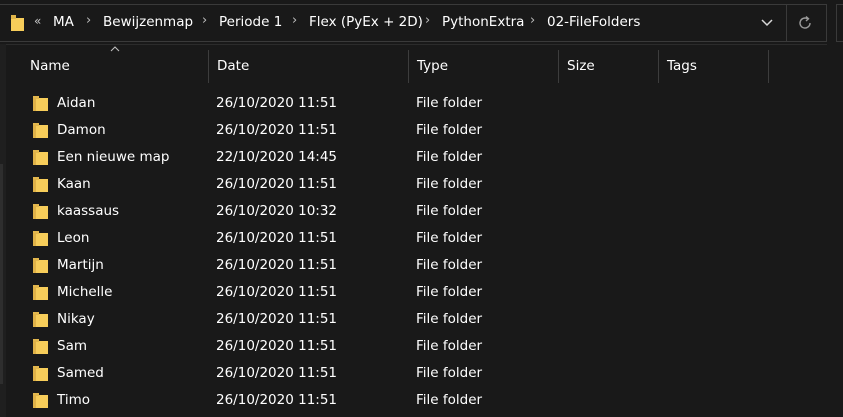 This screenshot has width=843, height=417. I want to click on file-date: 26/10/2020 10:32, so click(277, 211).